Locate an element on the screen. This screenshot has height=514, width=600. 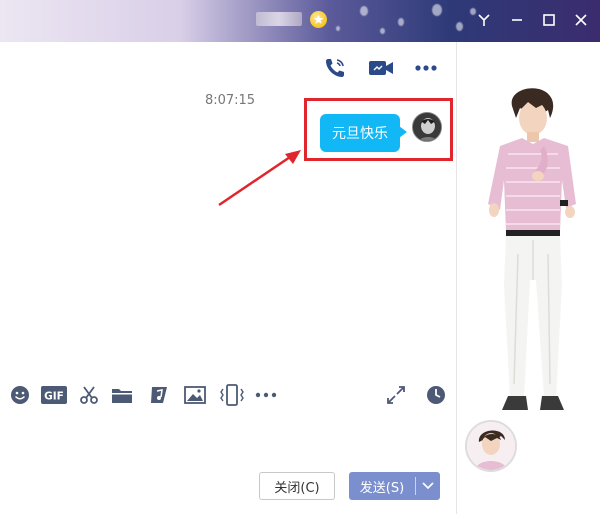
message-timestamp: 8:07:15 is located at coordinates (230, 100).